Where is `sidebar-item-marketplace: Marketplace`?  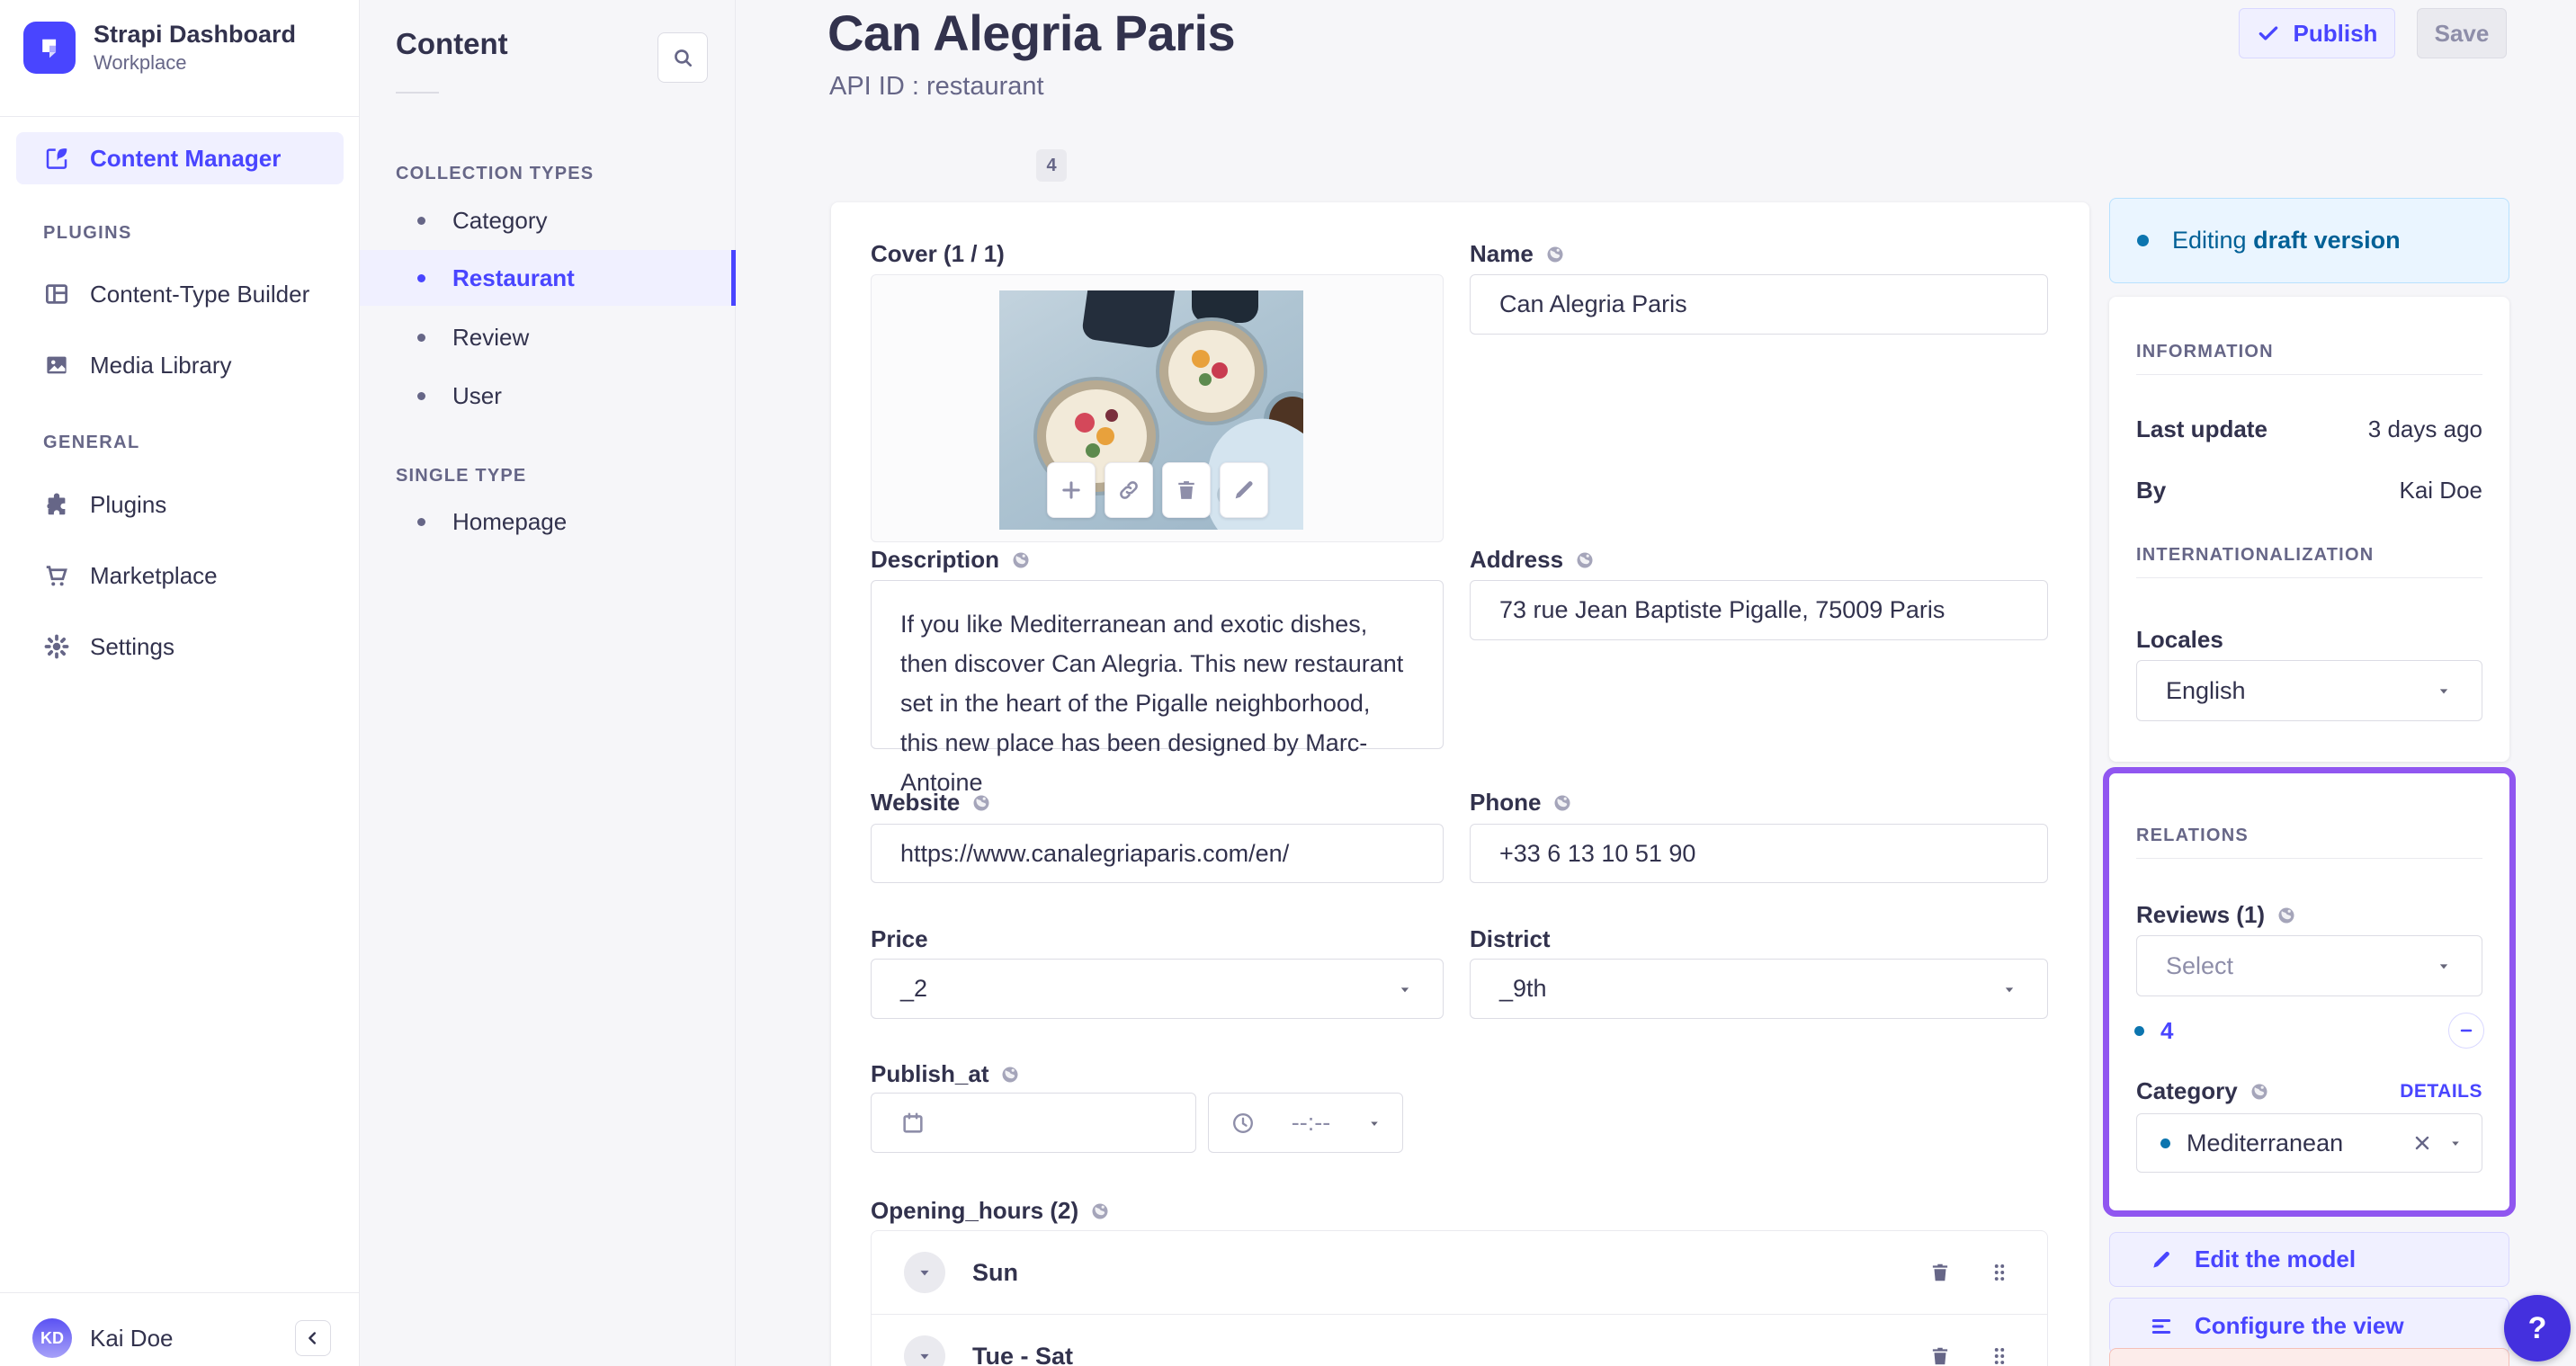 sidebar-item-marketplace: Marketplace is located at coordinates (180, 575).